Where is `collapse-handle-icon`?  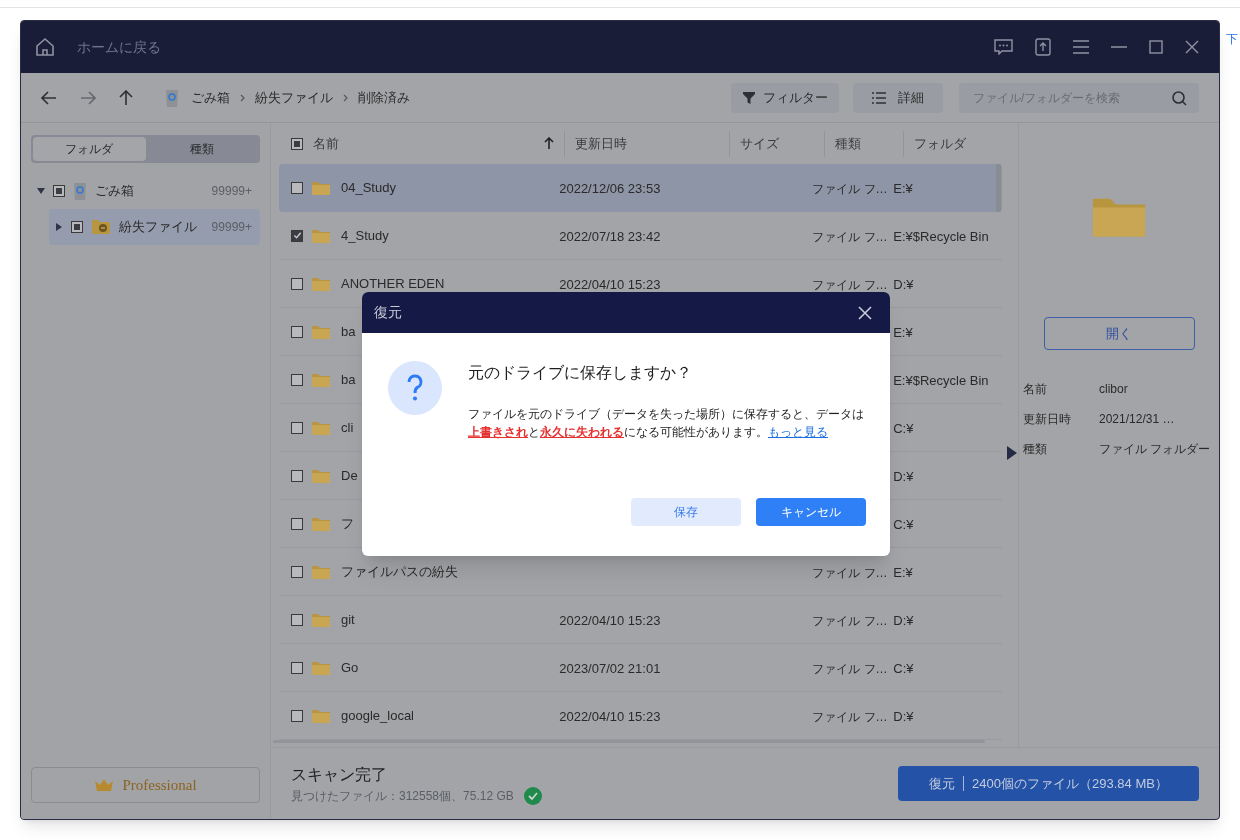
collapse-handle-icon is located at coordinates (1012, 453).